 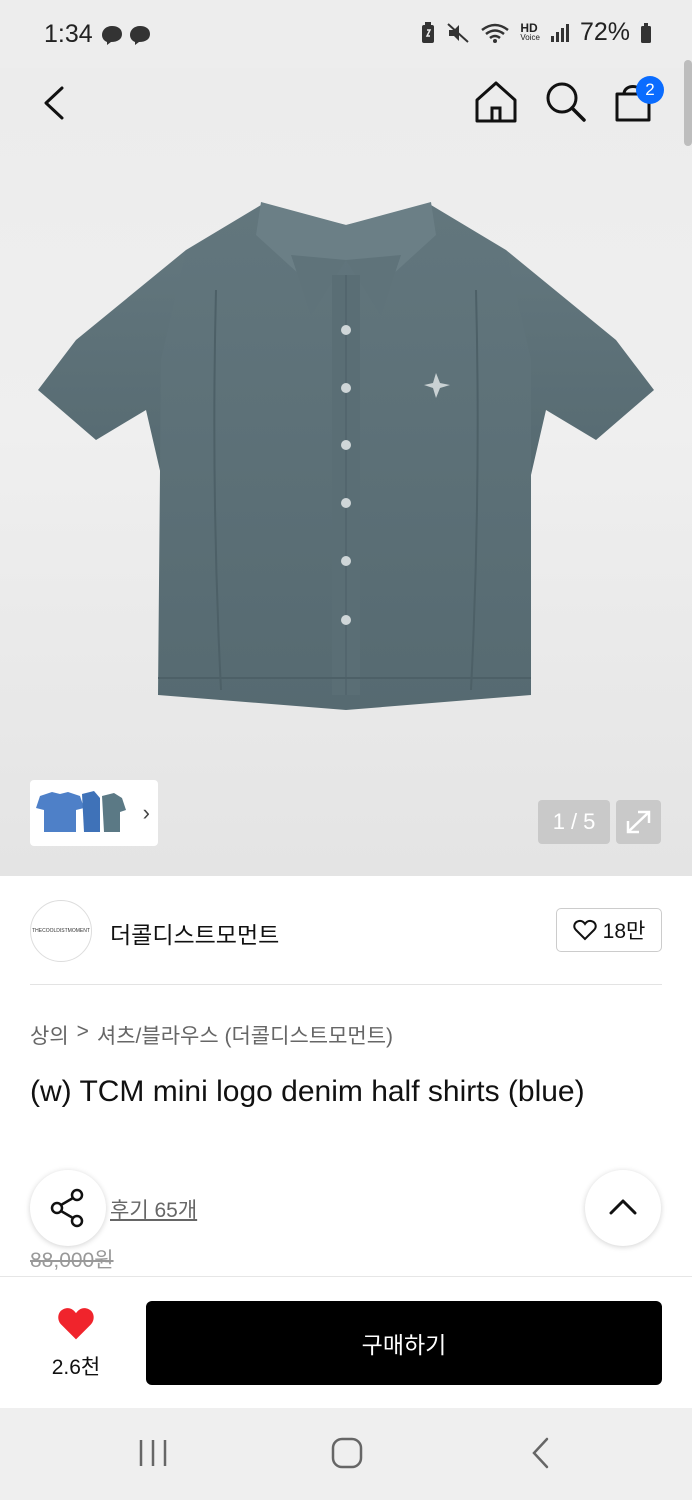 What do you see at coordinates (624, 931) in the screenshot?
I see `brand-like-count: 18만` at bounding box center [624, 931].